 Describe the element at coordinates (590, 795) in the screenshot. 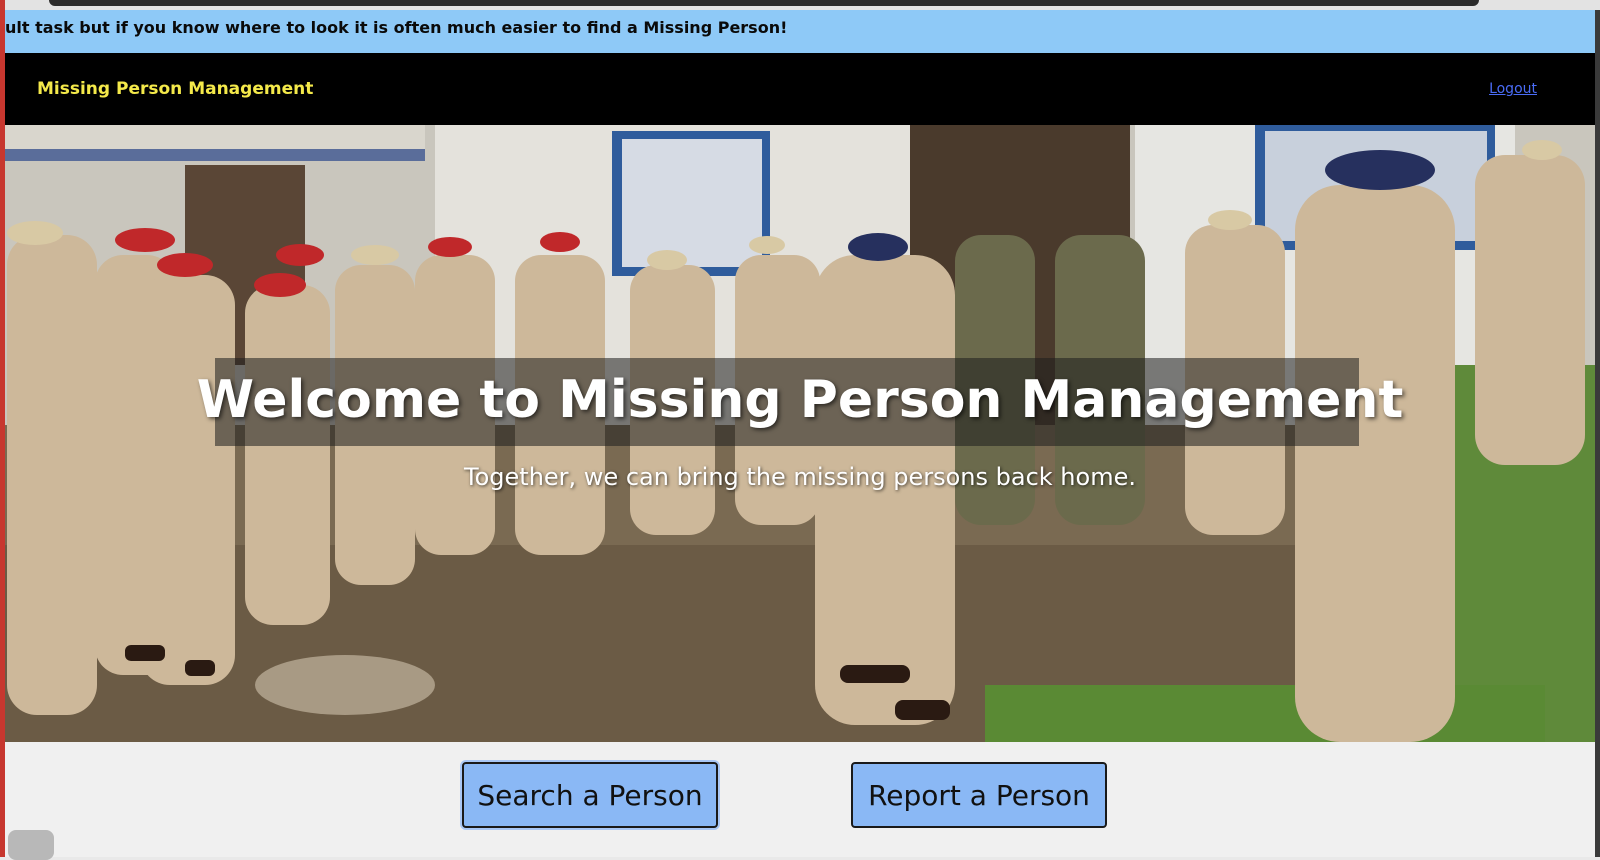

I see `search-person-button: Search a Person` at that location.